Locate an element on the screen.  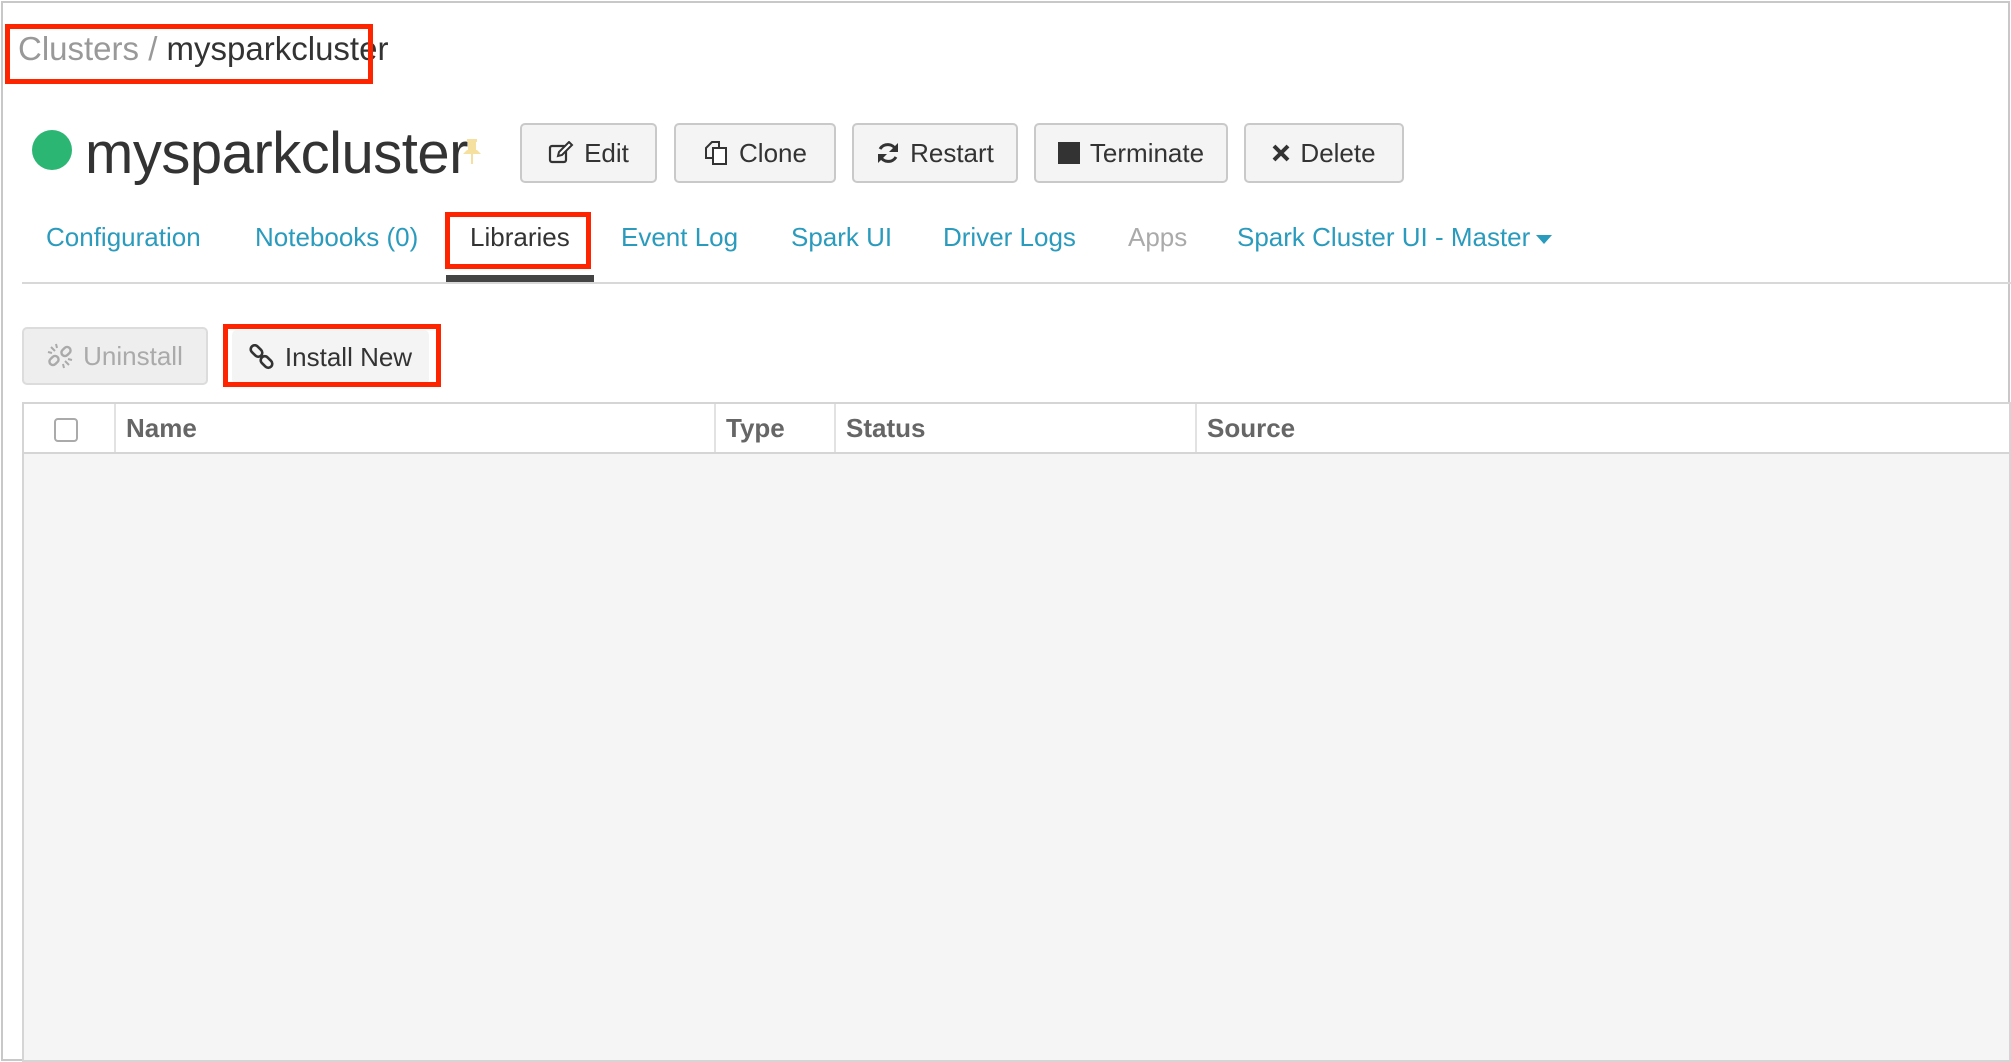
edit-button-label: Edit is located at coordinates (606, 152).